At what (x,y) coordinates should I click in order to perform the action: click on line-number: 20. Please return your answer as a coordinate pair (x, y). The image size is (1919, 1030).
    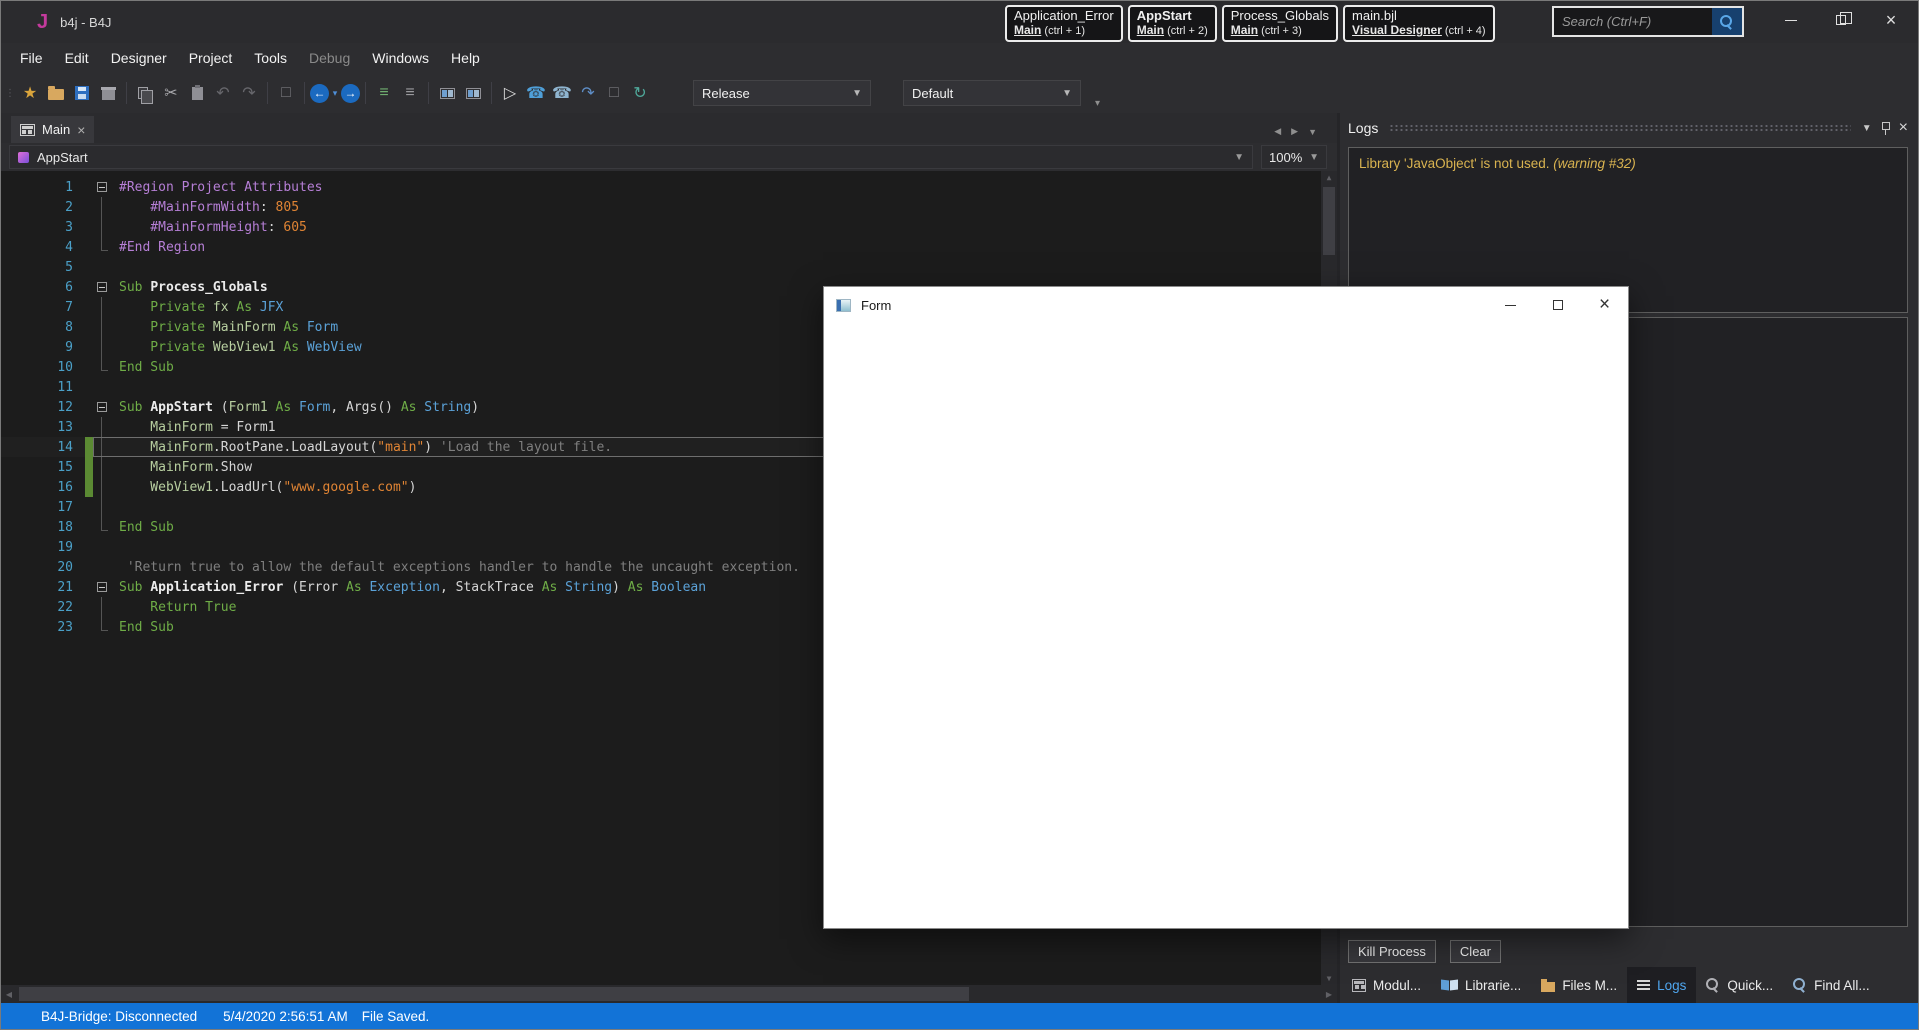
    Looking at the image, I should click on (43, 567).